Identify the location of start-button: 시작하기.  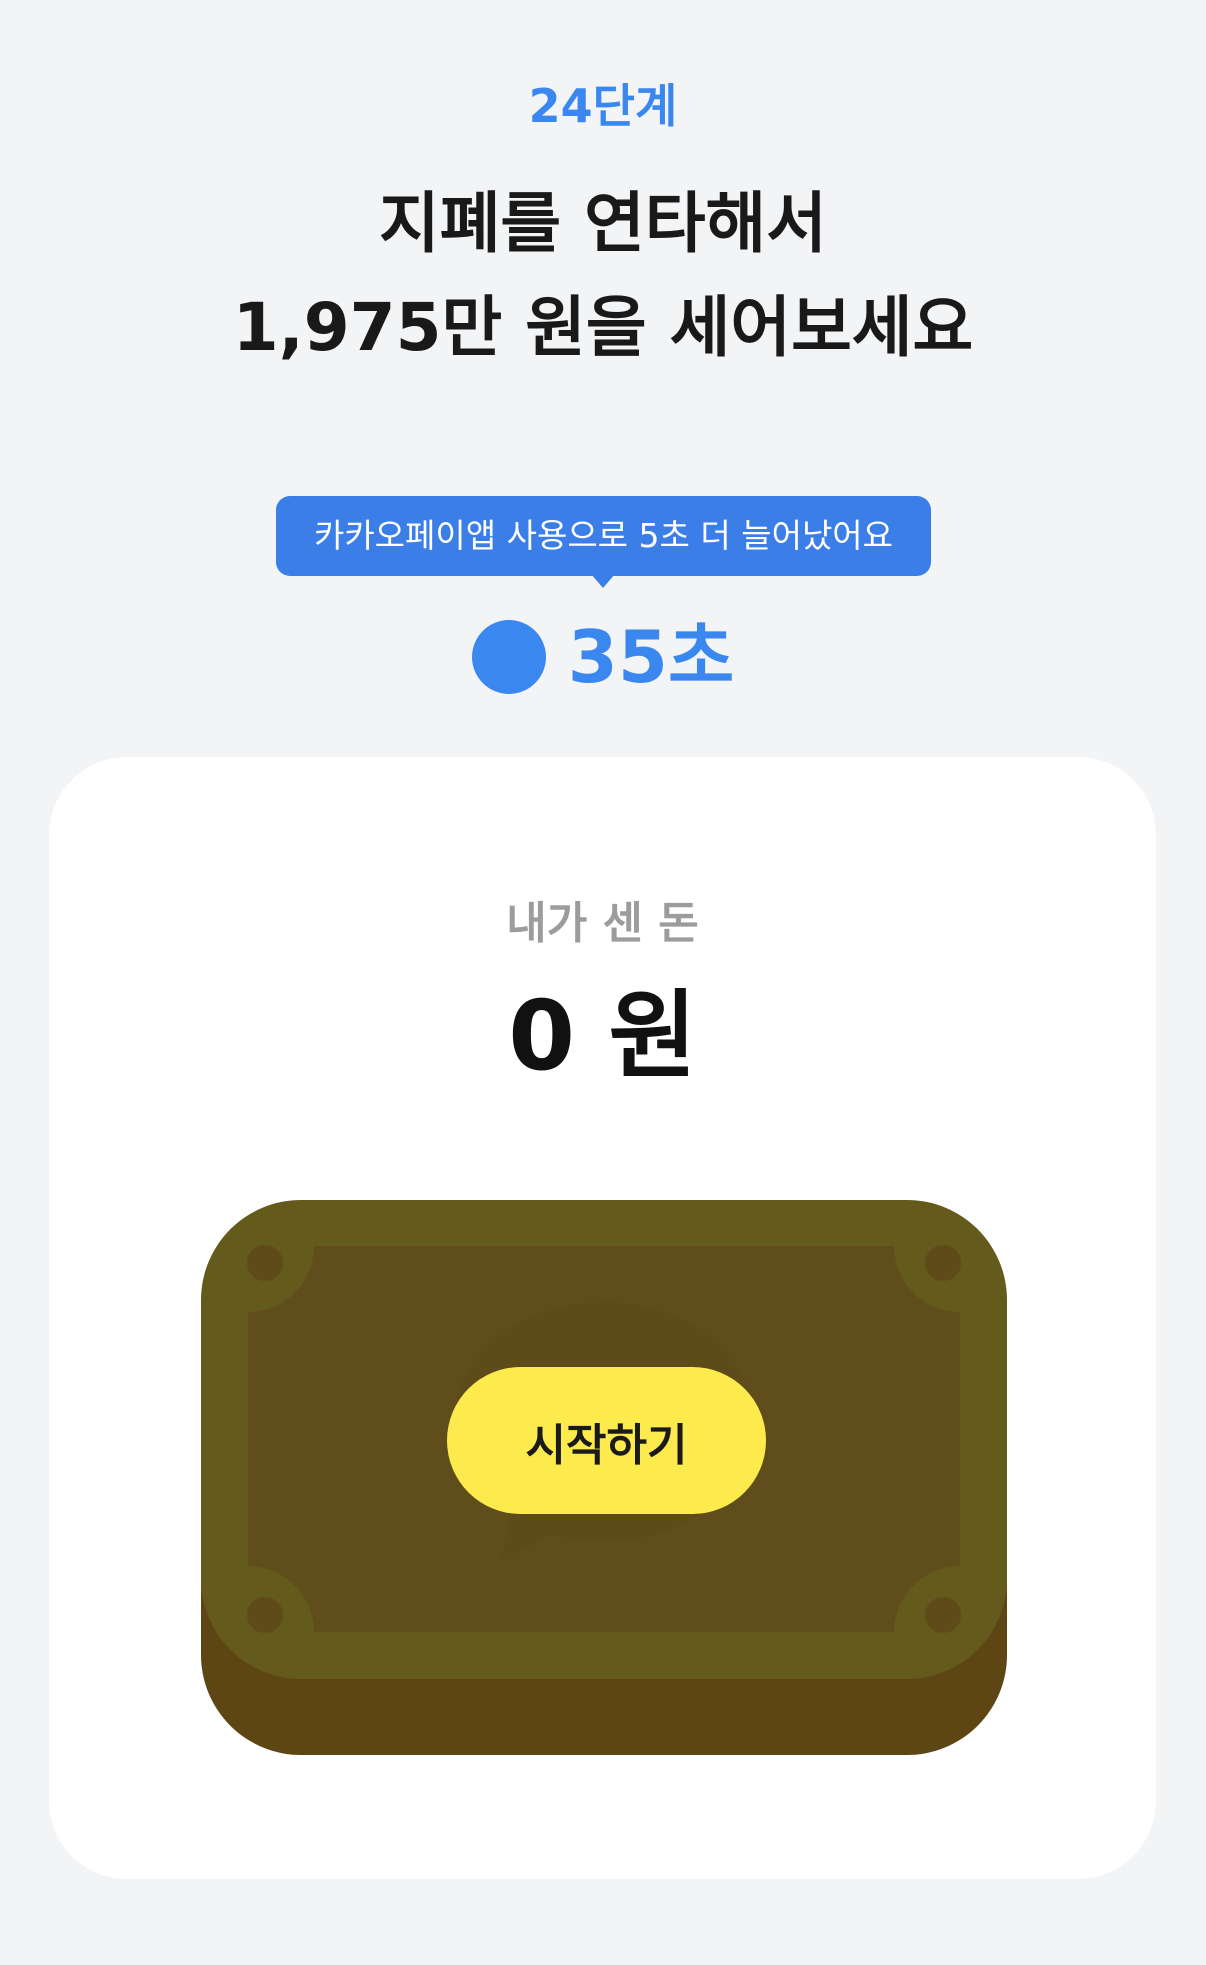
(606, 1440).